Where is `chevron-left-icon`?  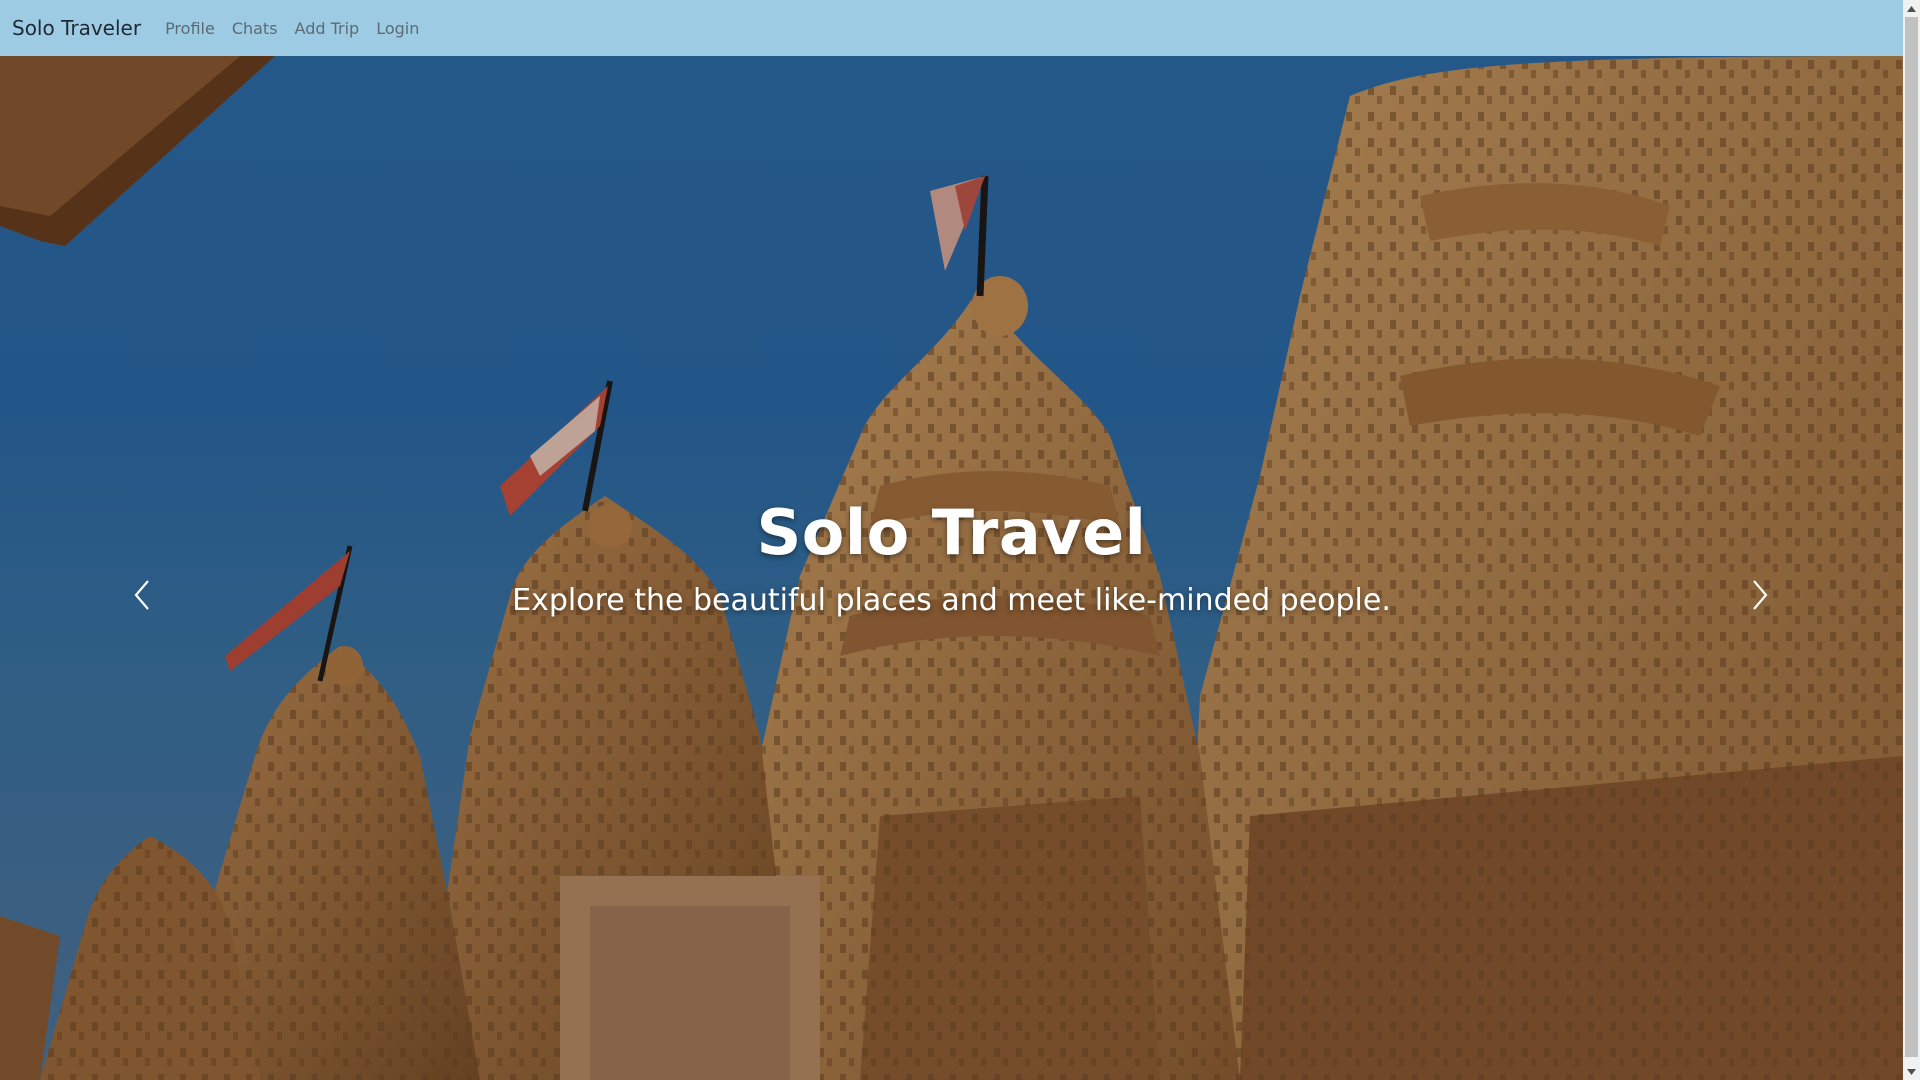
chevron-left-icon is located at coordinates (141, 595).